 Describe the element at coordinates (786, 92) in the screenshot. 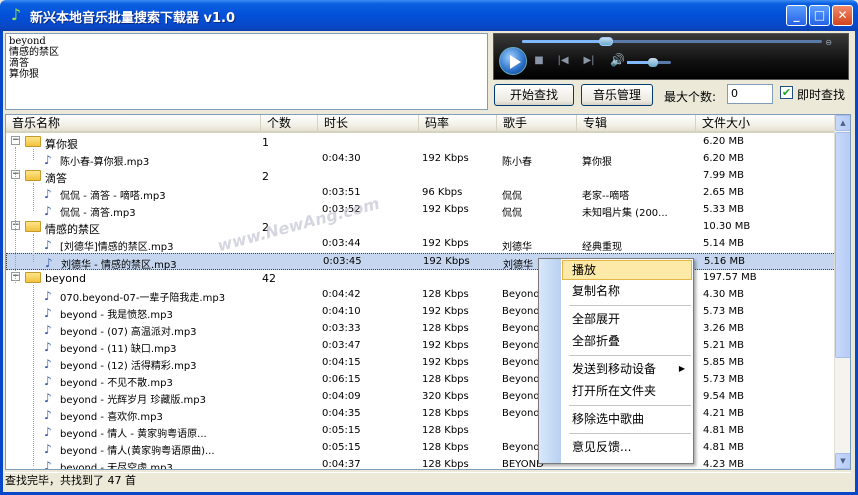

I see `instant-search-checkbox: ✔` at that location.